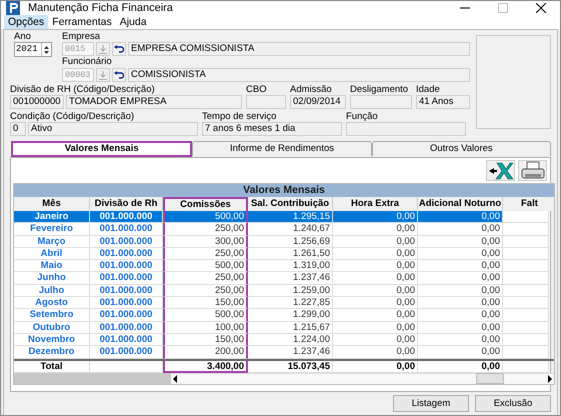 The height and width of the screenshot is (416, 561). What do you see at coordinates (428, 90) in the screenshot?
I see `field-label: Idade` at bounding box center [428, 90].